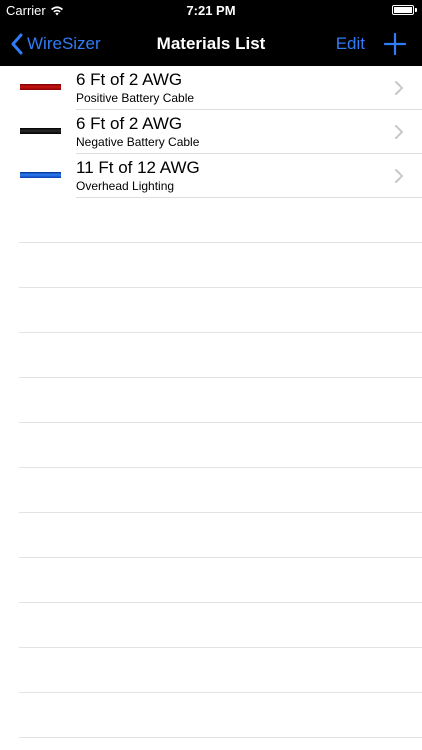 The image size is (422, 750). What do you see at coordinates (211, 44) in the screenshot?
I see `navigation-bar: WireSizer Materials List Edit` at bounding box center [211, 44].